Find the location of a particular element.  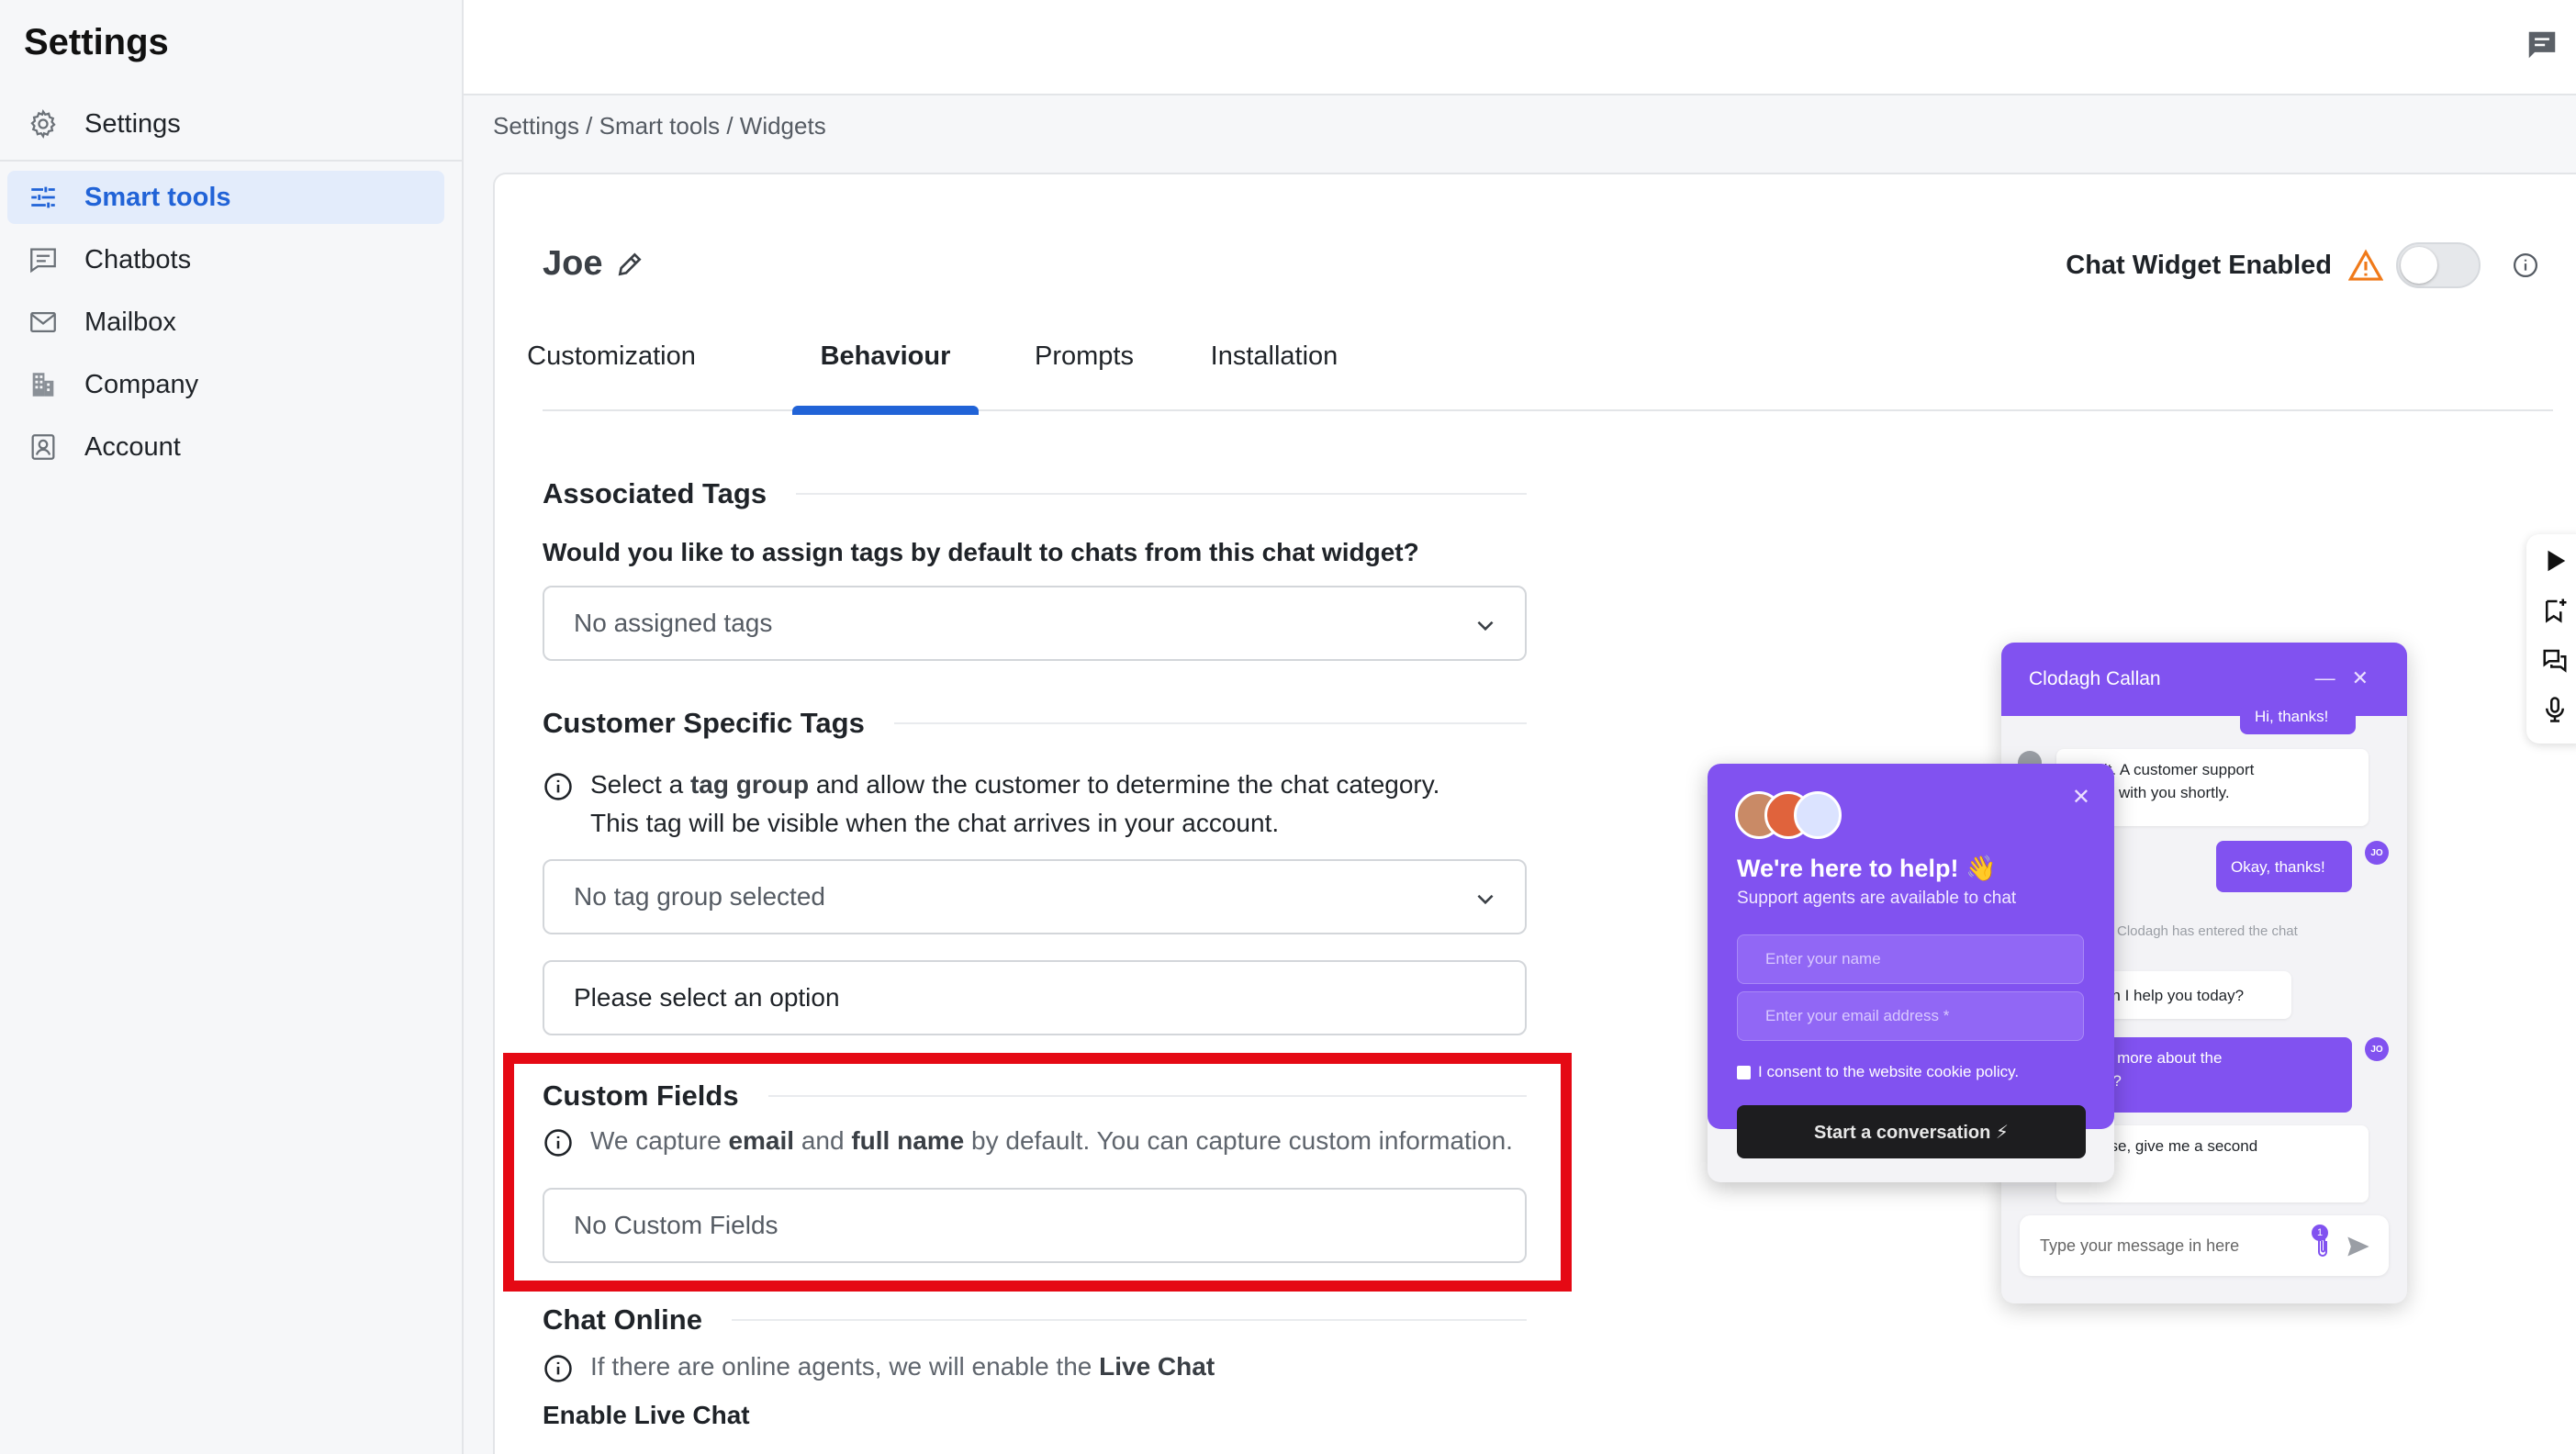

tab-label: Customization is located at coordinates (611, 356).